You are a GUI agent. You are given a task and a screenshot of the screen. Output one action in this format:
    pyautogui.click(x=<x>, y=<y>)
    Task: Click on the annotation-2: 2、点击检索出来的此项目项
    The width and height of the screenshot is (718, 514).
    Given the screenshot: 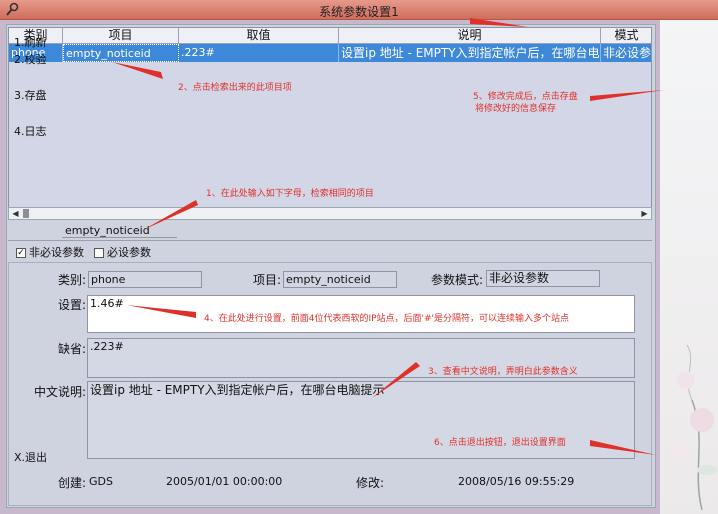 What is the action you would take?
    pyautogui.click(x=235, y=88)
    